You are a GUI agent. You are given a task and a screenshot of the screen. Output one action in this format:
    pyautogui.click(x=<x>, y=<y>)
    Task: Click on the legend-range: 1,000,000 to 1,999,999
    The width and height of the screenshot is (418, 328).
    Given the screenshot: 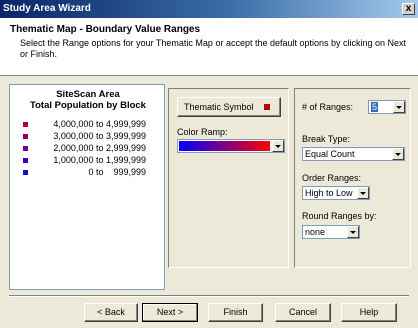 What is the action you would take?
    pyautogui.click(x=99, y=160)
    